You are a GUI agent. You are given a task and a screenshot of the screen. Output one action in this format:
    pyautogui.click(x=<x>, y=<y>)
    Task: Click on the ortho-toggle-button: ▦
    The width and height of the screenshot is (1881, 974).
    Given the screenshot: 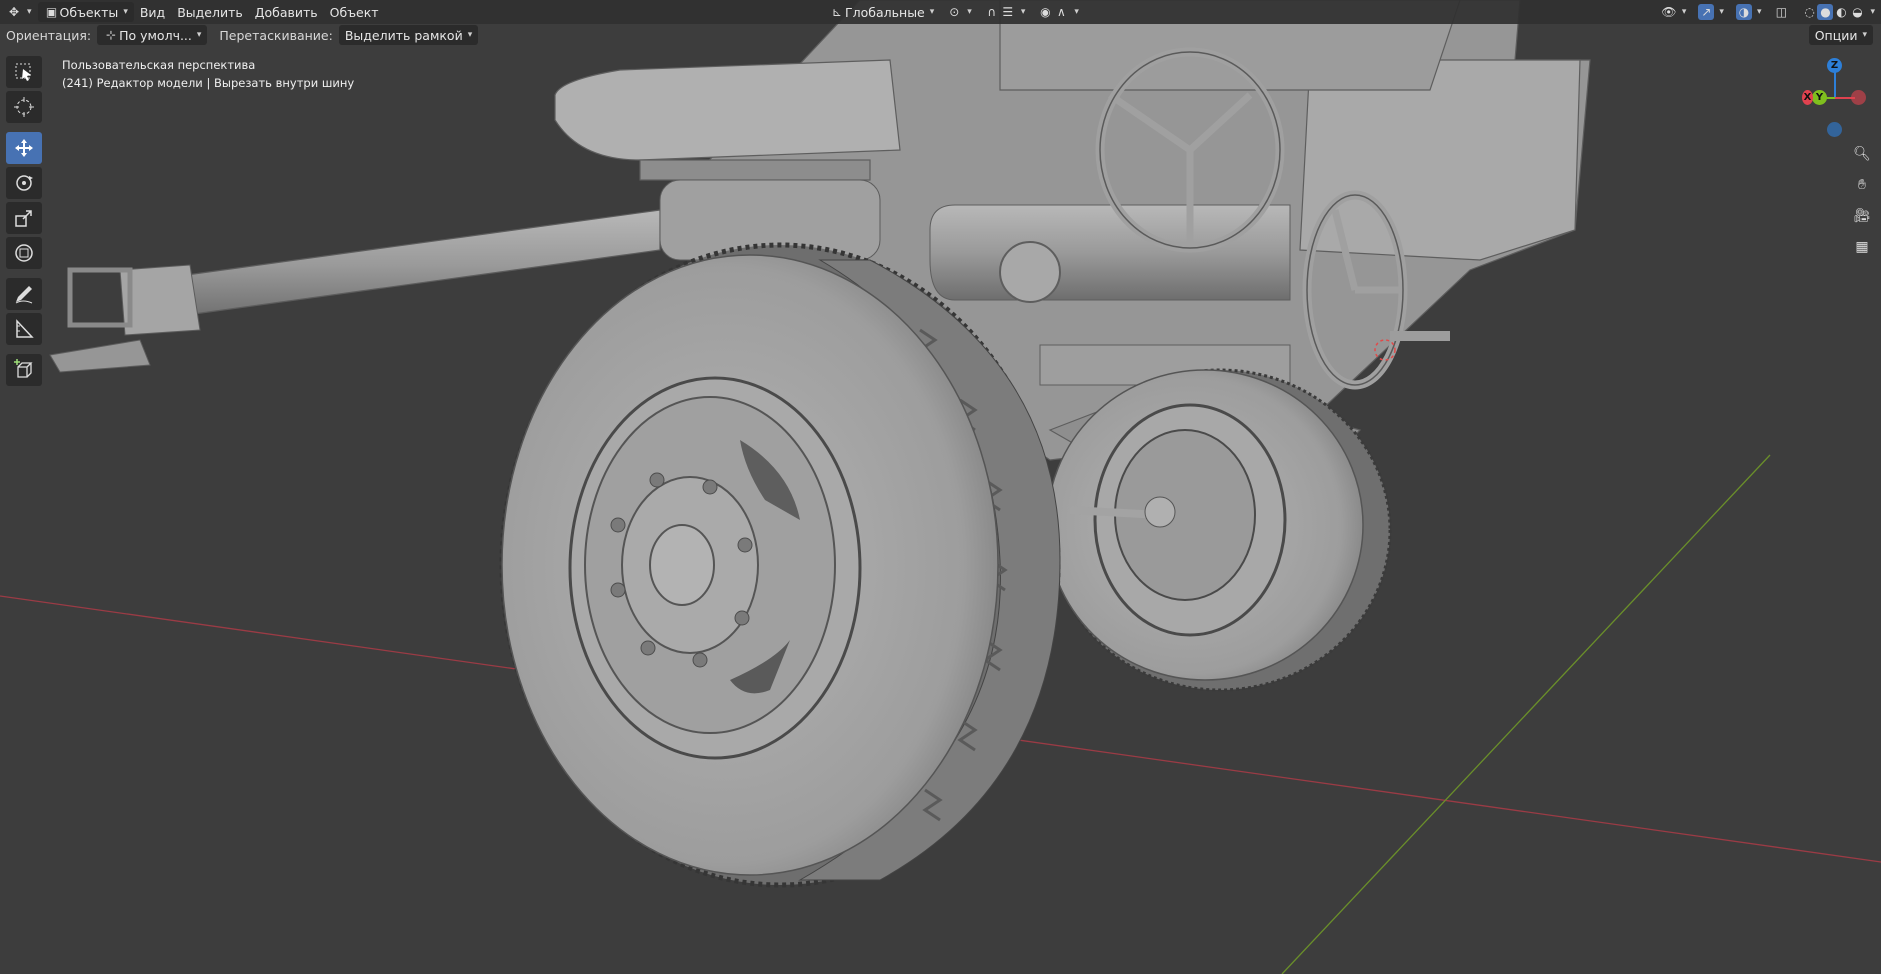 What is the action you would take?
    pyautogui.click(x=1862, y=247)
    